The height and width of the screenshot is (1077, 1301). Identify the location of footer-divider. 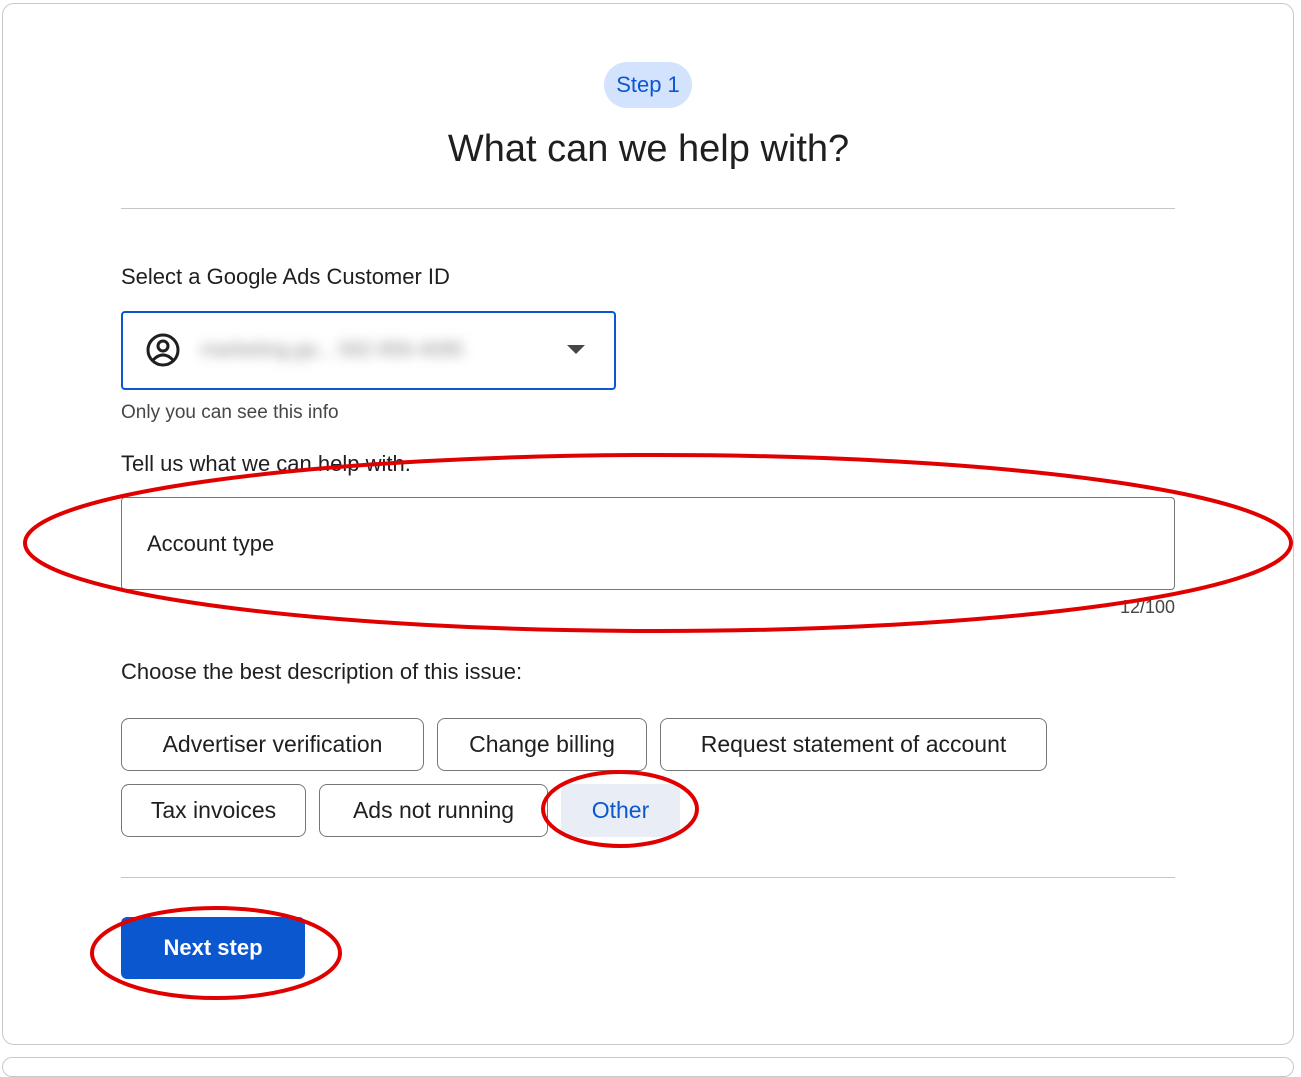
(648, 877).